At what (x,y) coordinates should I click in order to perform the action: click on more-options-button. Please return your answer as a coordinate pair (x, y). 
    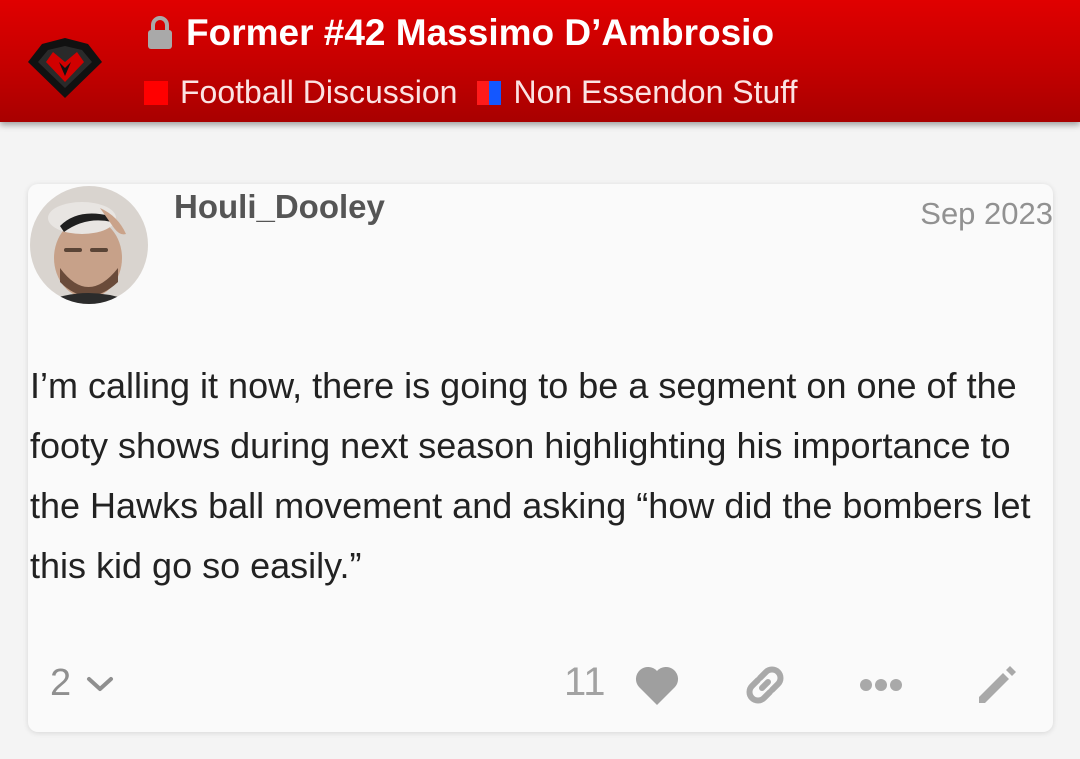
    Looking at the image, I should click on (881, 685).